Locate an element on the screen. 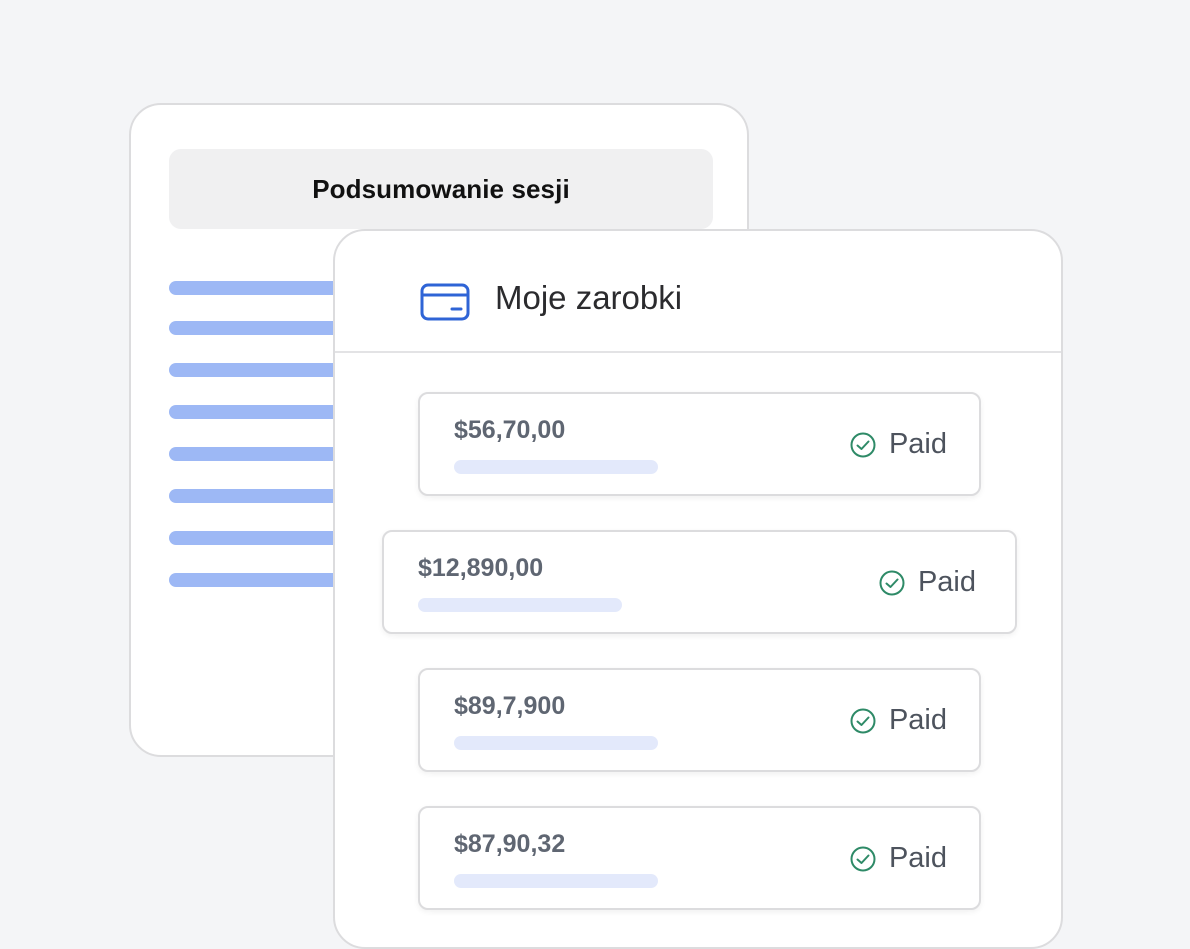  session-summary-title: Podsumowanie sesji is located at coordinates (441, 188).